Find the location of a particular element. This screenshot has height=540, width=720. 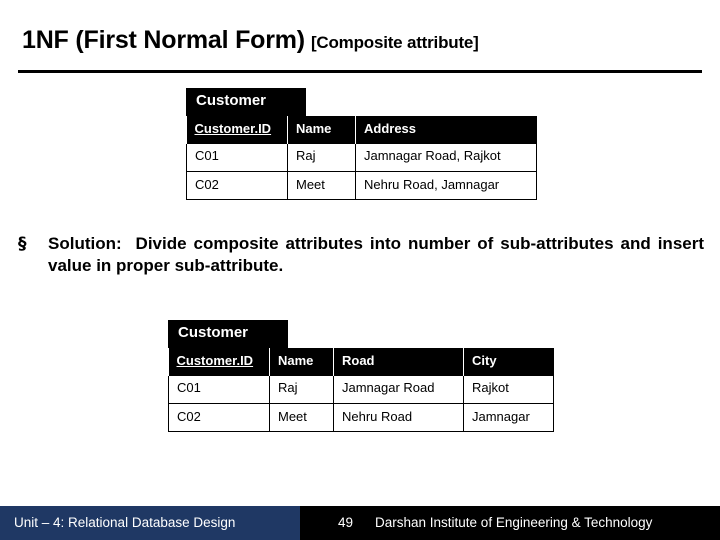

title-divider is located at coordinates (360, 71).